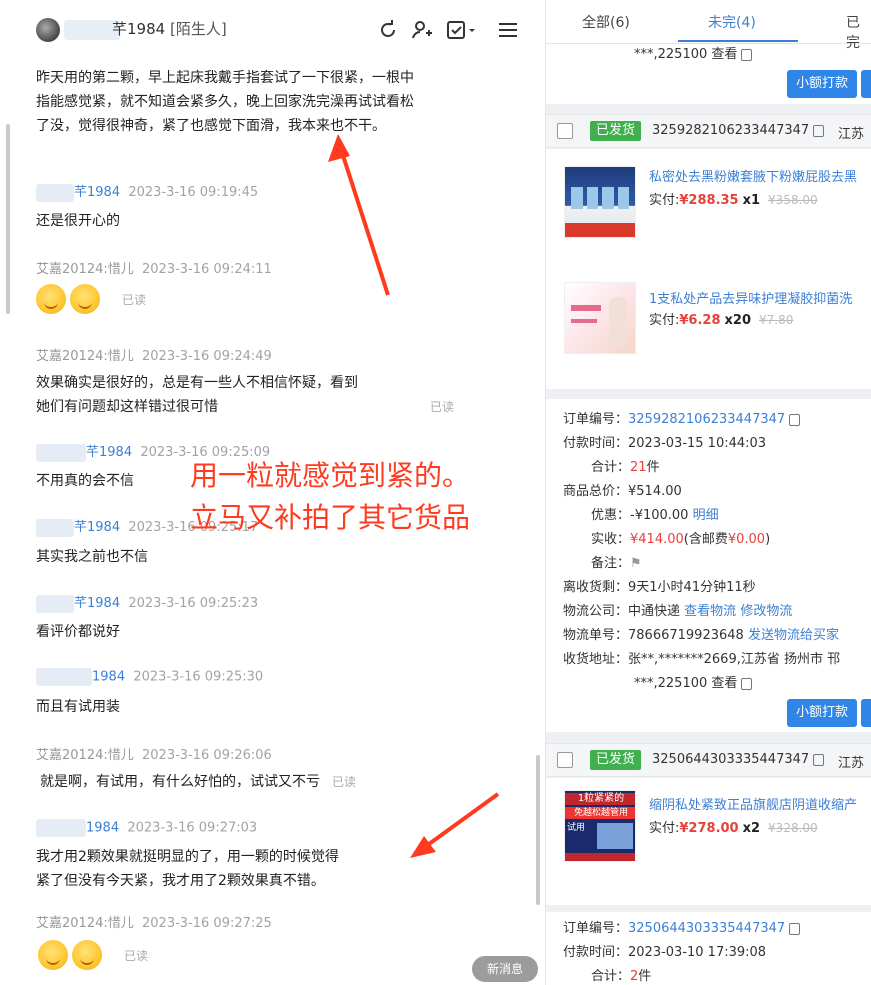 The height and width of the screenshot is (985, 871). Describe the element at coordinates (48, 30) in the screenshot. I see `avatar` at that location.